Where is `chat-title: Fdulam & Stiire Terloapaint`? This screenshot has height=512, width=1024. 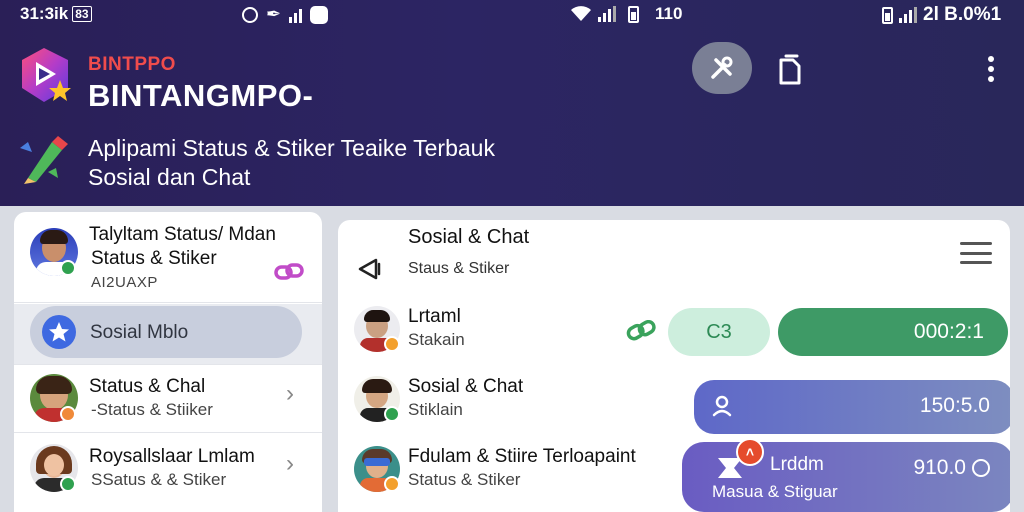
chat-title: Fdulam & Stiire Terloapaint is located at coordinates (522, 456).